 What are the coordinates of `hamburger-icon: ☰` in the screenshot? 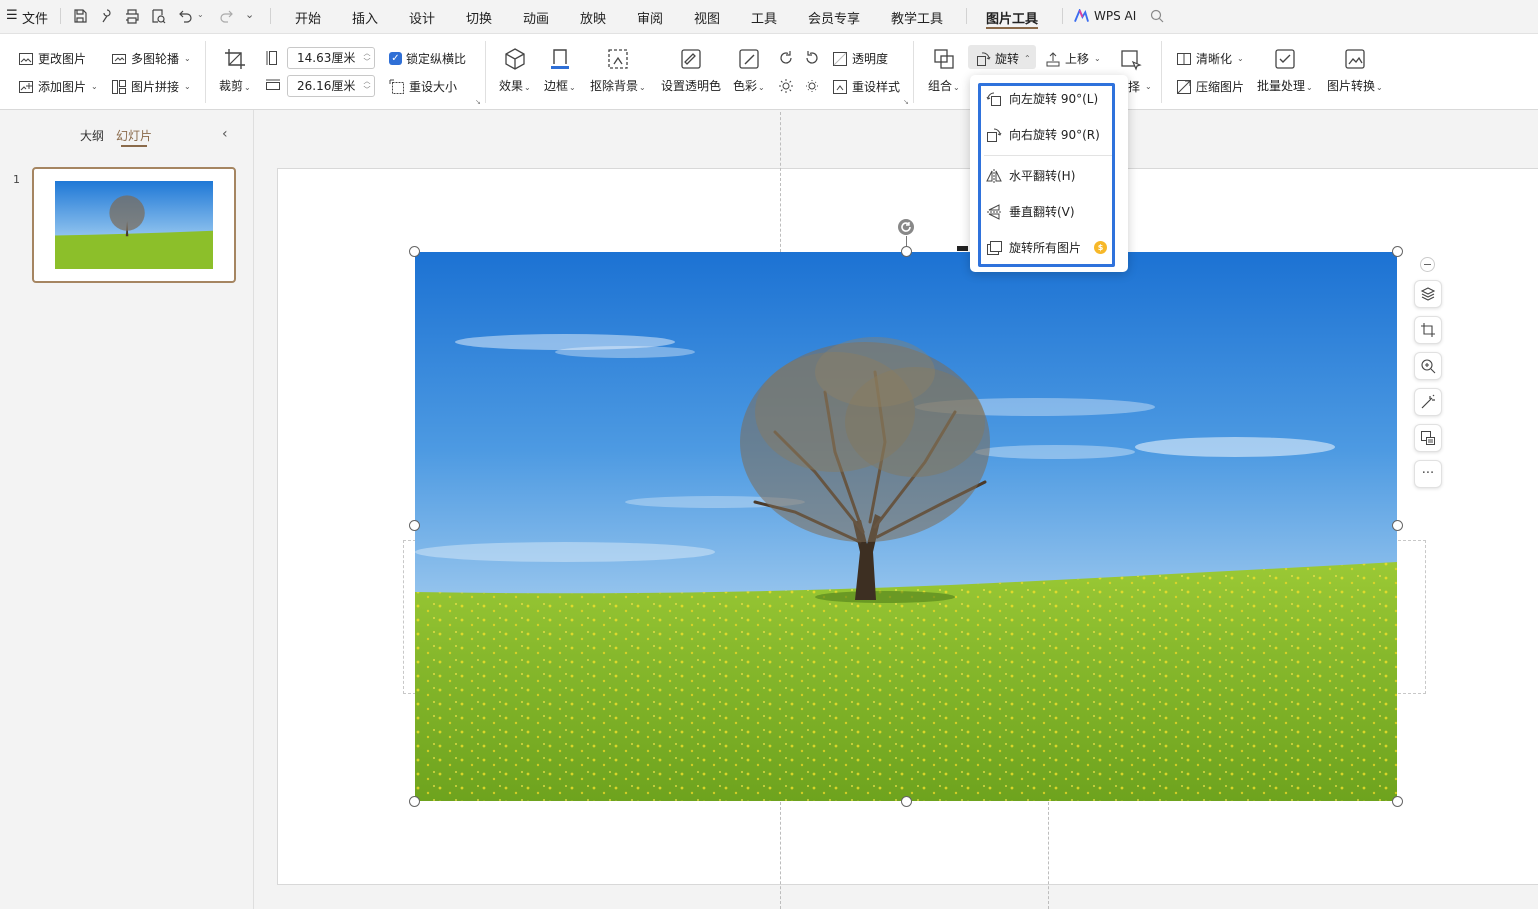 It's located at (12, 15).